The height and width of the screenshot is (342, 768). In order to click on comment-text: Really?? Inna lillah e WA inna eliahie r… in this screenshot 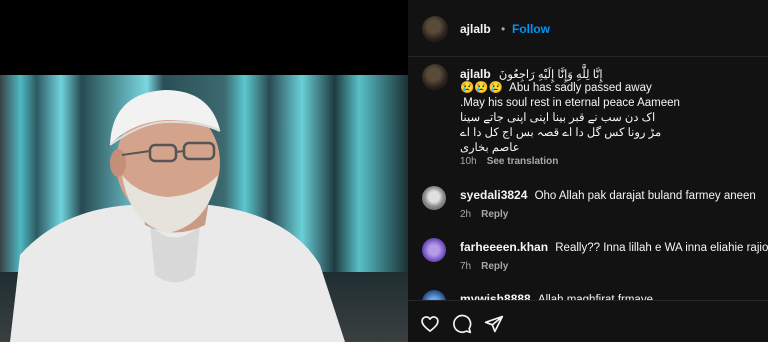, I will do `click(661, 248)`.